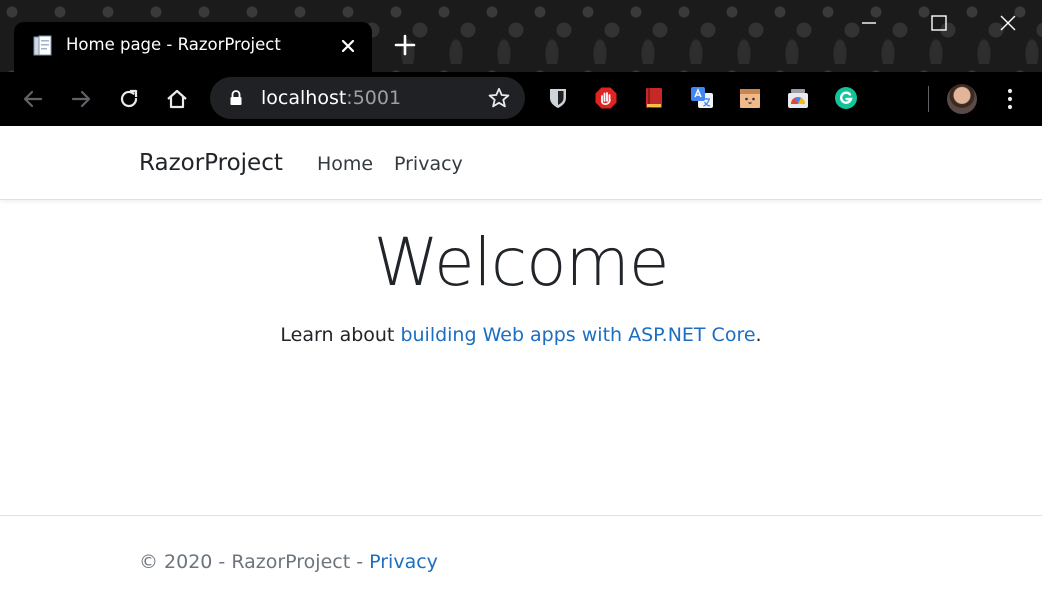 Image resolution: width=1042 pixels, height=605 pixels. I want to click on browser-toolbar: localhost:5001, so click(521, 99).